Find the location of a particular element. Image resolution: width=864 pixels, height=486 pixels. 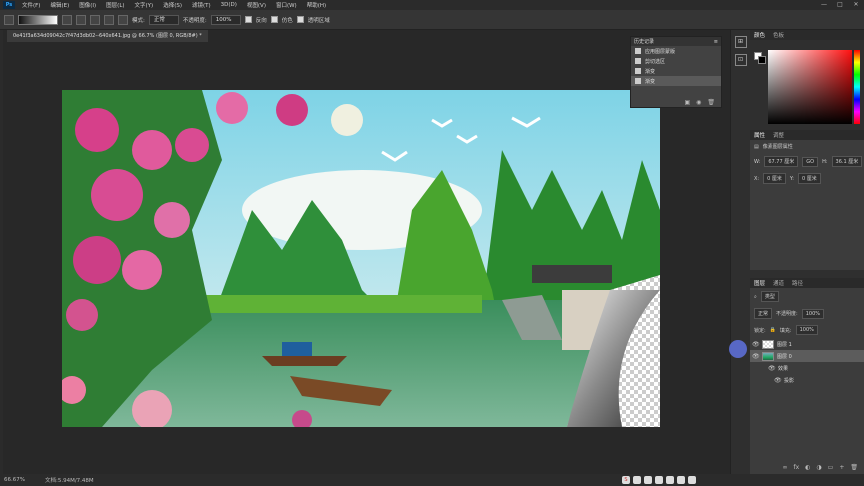

menu-image: 图像(I) is located at coordinates (87, 5).